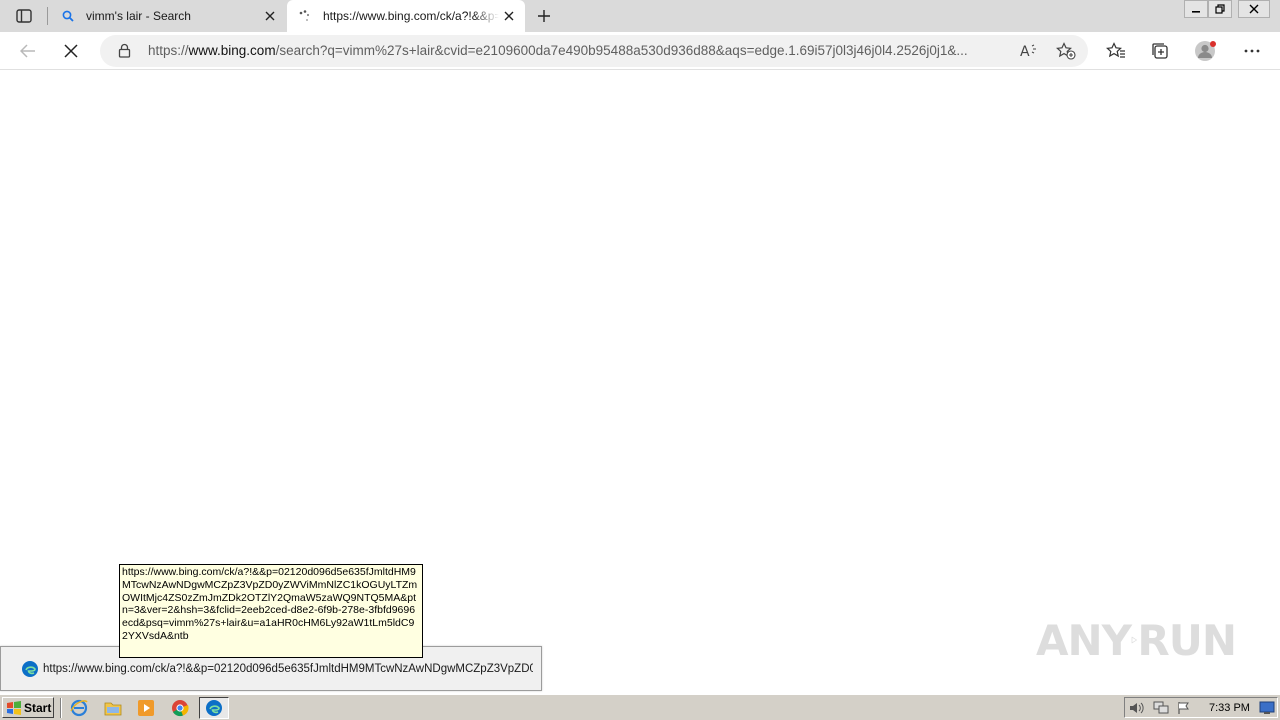 Image resolution: width=1280 pixels, height=720 pixels. Describe the element at coordinates (180, 708) in the screenshot. I see `chrome-icon` at that location.